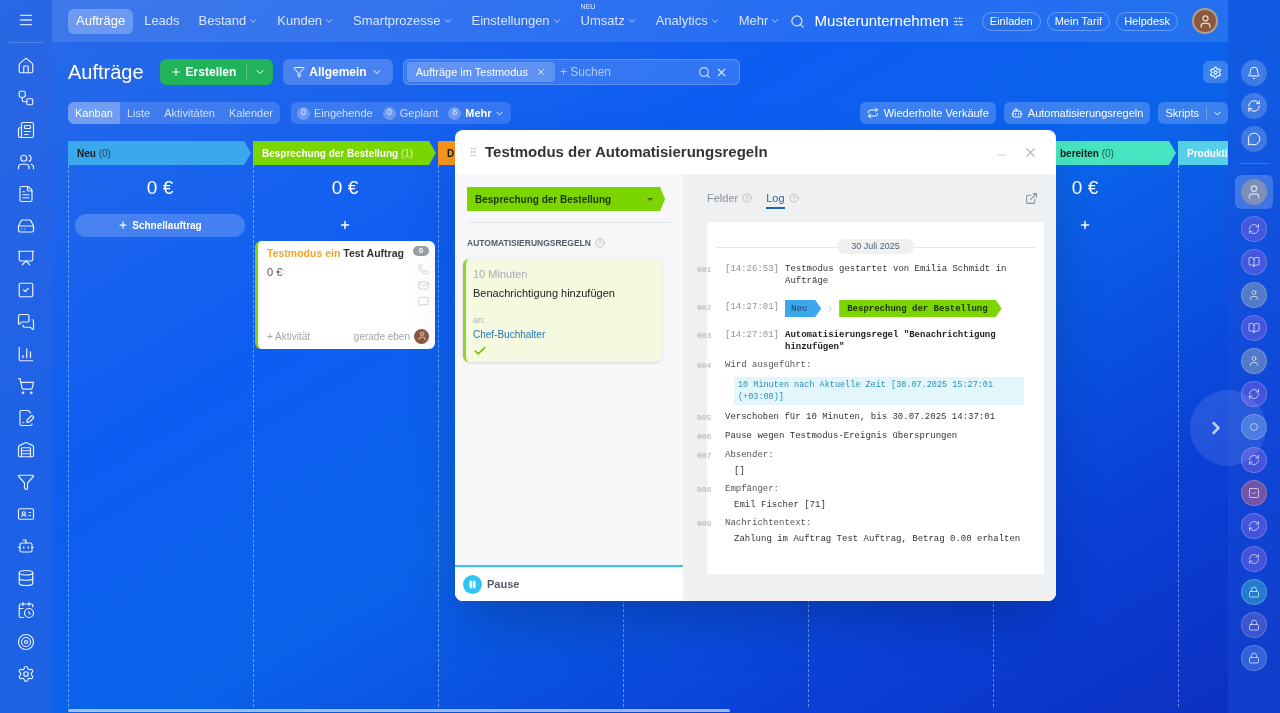 The height and width of the screenshot is (713, 1280). What do you see at coordinates (566, 199) in the screenshot?
I see `stage-select: Besprechung der Bestellung` at bounding box center [566, 199].